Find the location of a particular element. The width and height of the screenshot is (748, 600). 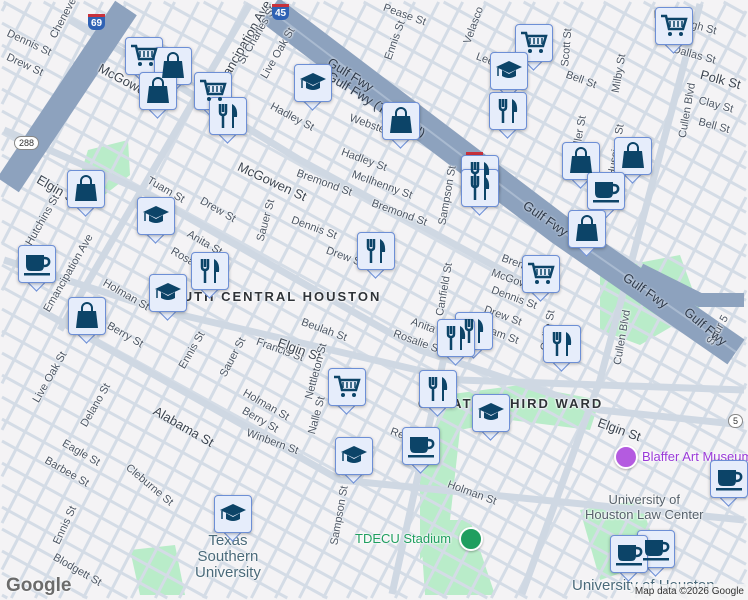

street is located at coordinates (4, 6).